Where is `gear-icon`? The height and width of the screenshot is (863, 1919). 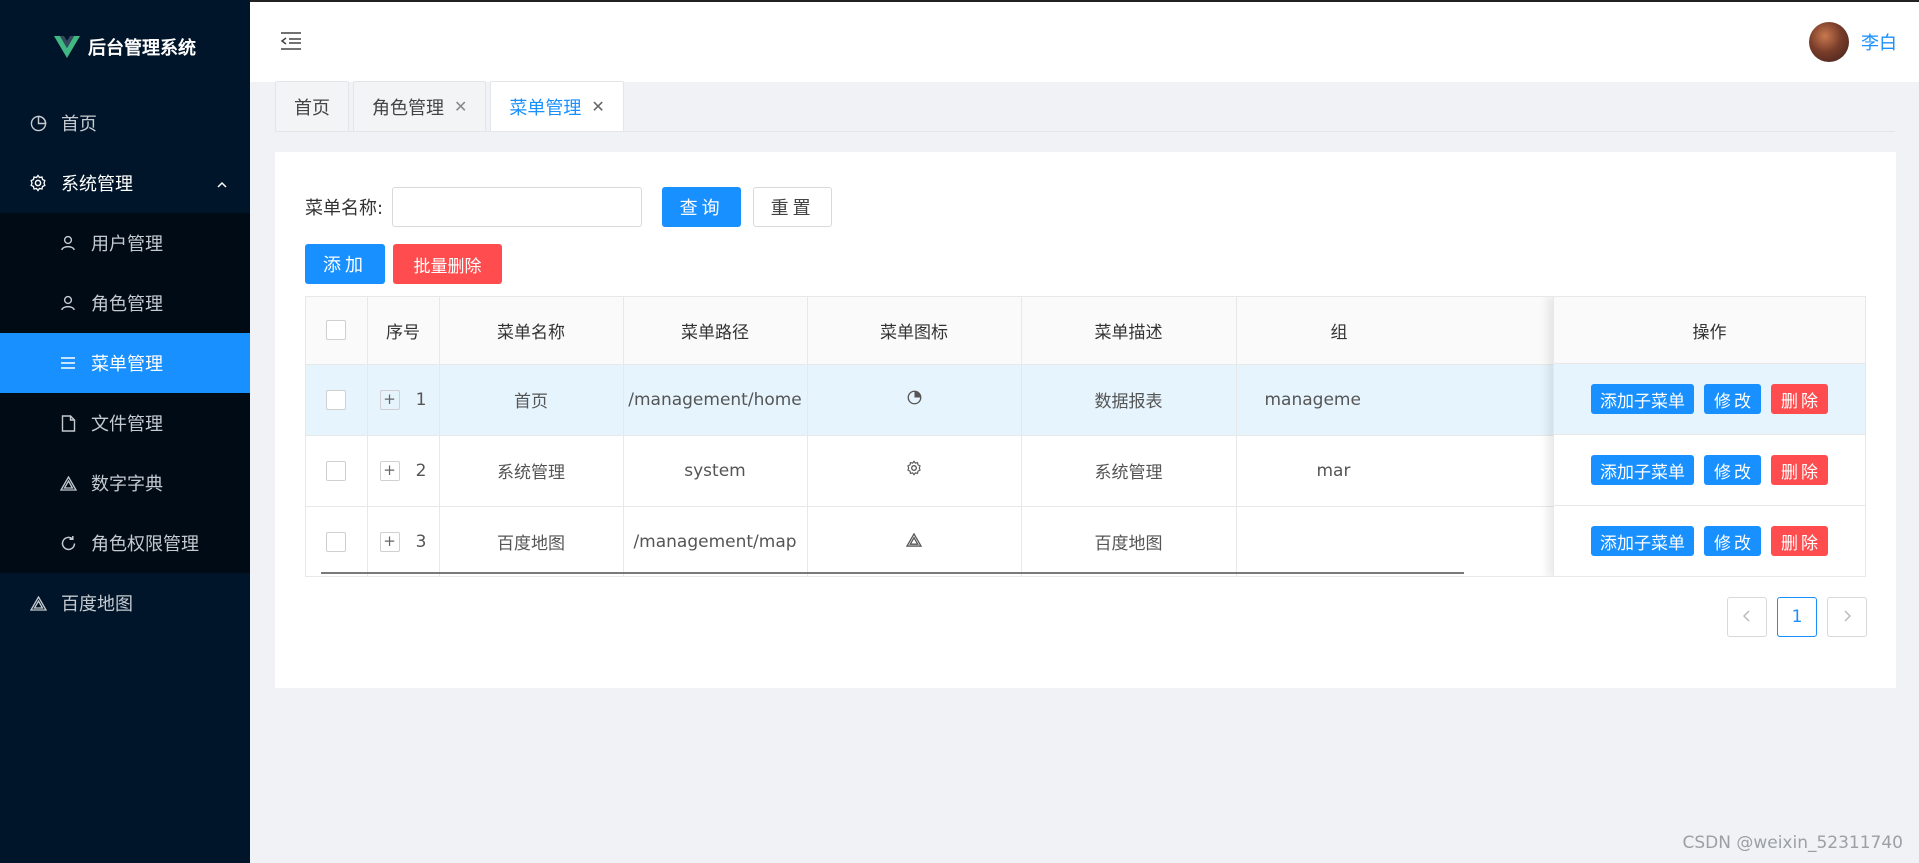 gear-icon is located at coordinates (914, 470).